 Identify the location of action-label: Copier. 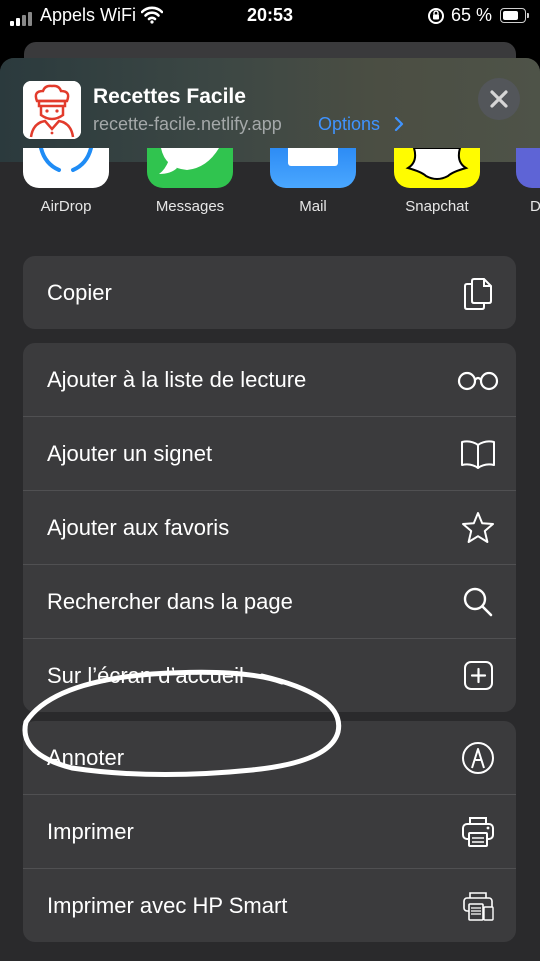
(79, 292).